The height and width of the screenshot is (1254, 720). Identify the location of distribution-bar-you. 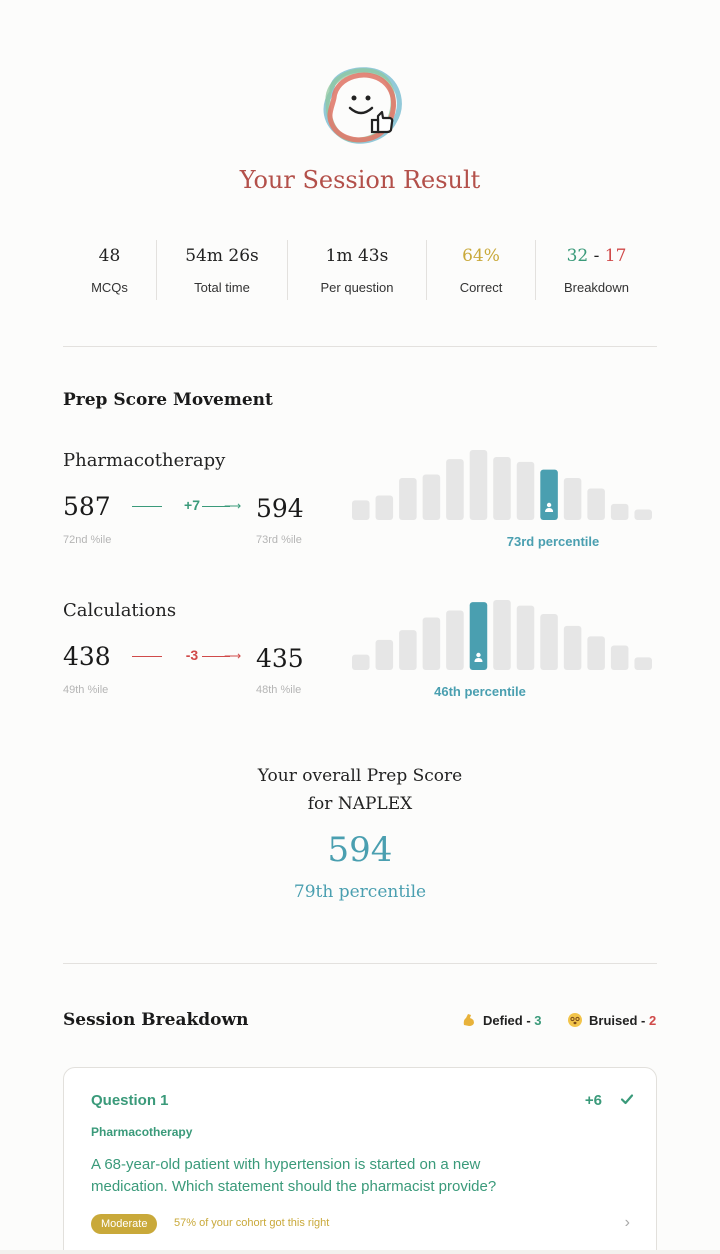
(549, 494).